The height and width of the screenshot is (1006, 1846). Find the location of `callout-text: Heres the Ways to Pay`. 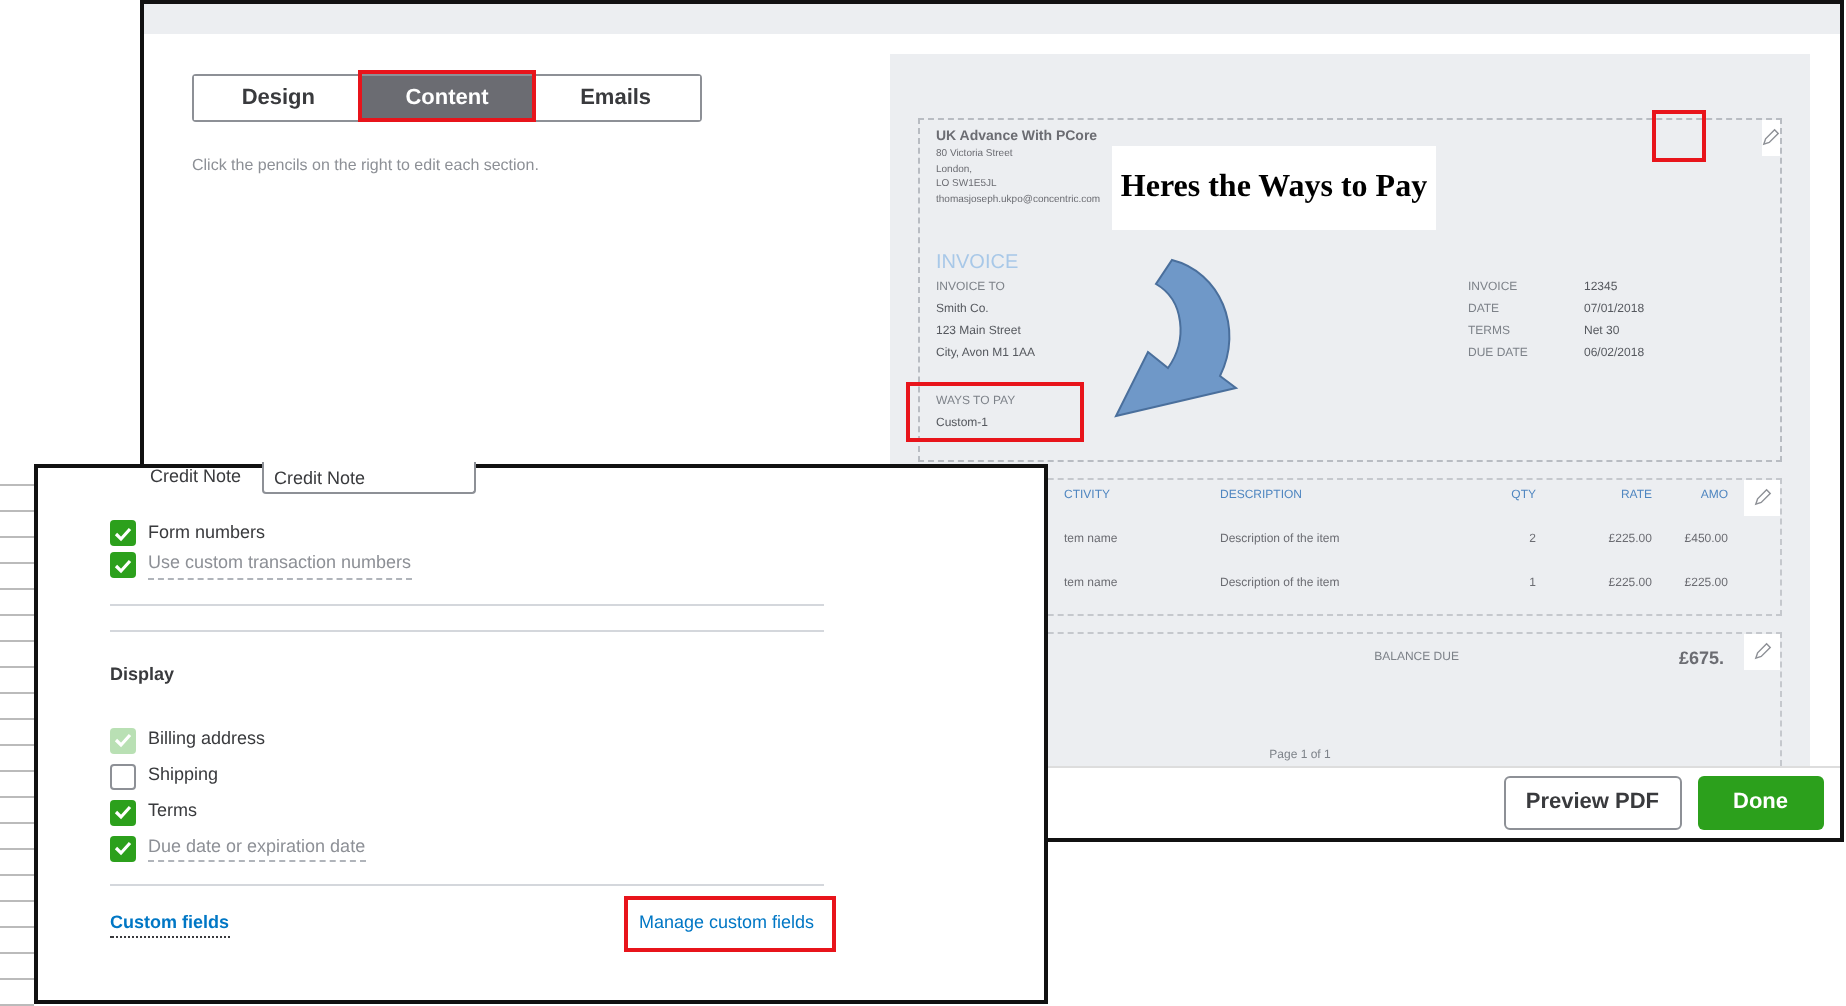

callout-text: Heres the Ways to Pay is located at coordinates (1274, 188).